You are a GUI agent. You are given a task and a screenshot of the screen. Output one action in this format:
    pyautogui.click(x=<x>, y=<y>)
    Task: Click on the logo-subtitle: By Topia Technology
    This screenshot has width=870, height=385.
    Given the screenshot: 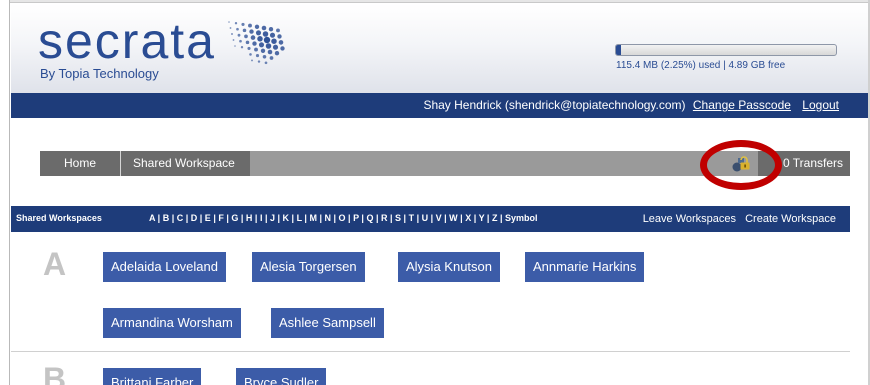 What is the action you would take?
    pyautogui.click(x=99, y=73)
    